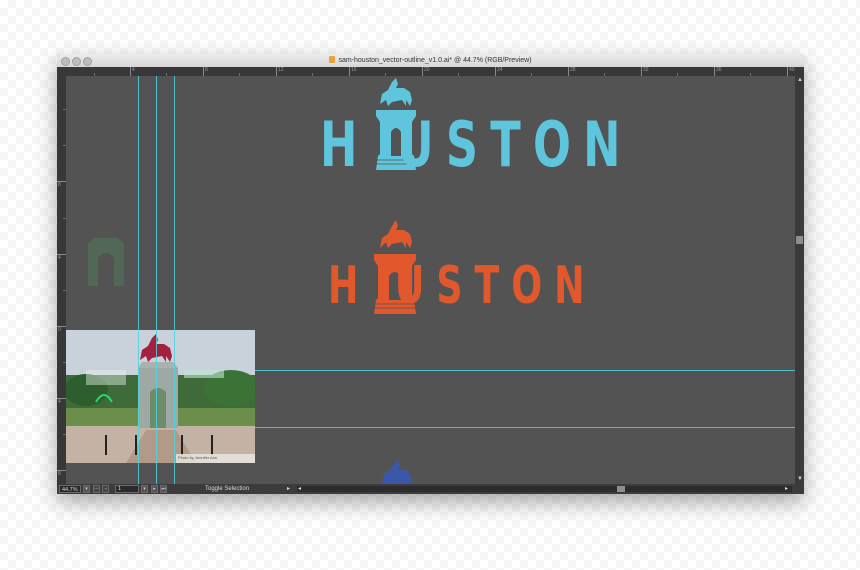 The width and height of the screenshot is (860, 570). What do you see at coordinates (61, 71) in the screenshot?
I see `ruler-origin` at bounding box center [61, 71].